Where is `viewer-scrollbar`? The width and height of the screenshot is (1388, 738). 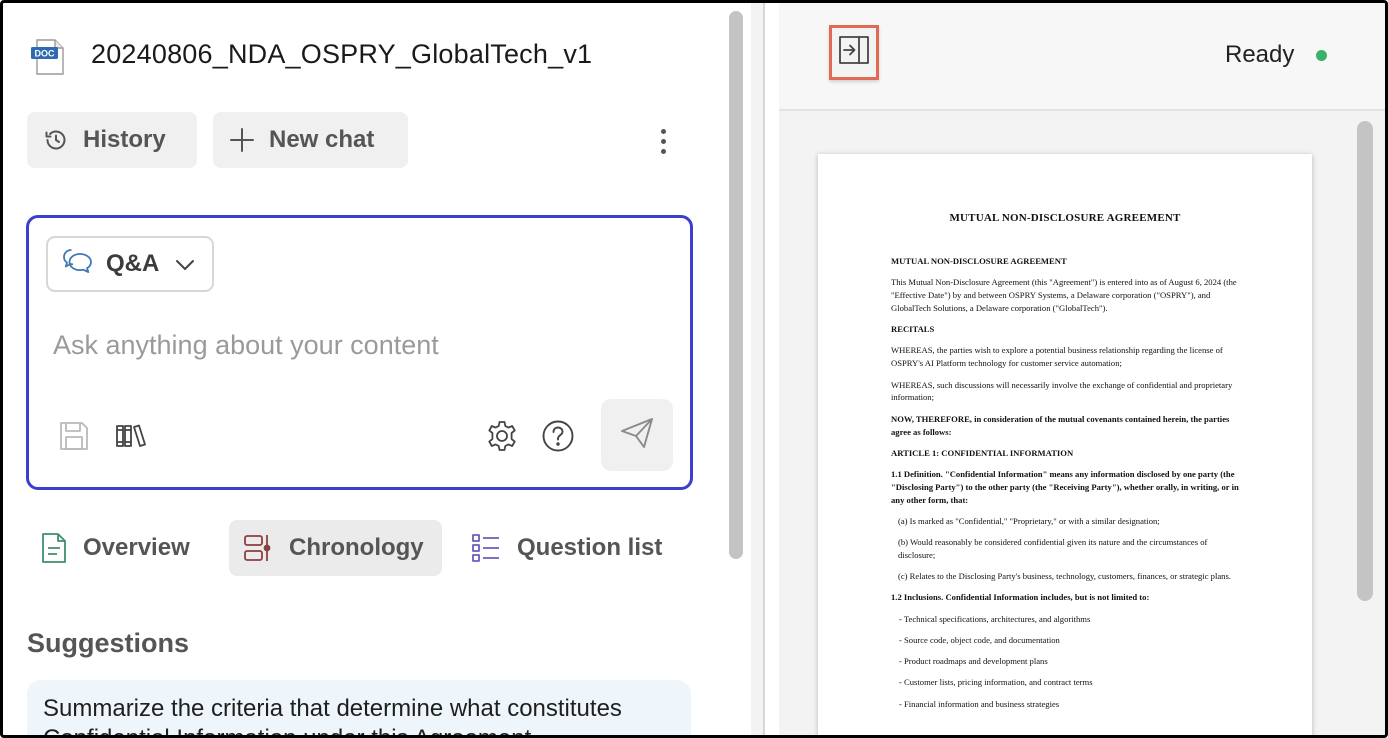 viewer-scrollbar is located at coordinates (1365, 361).